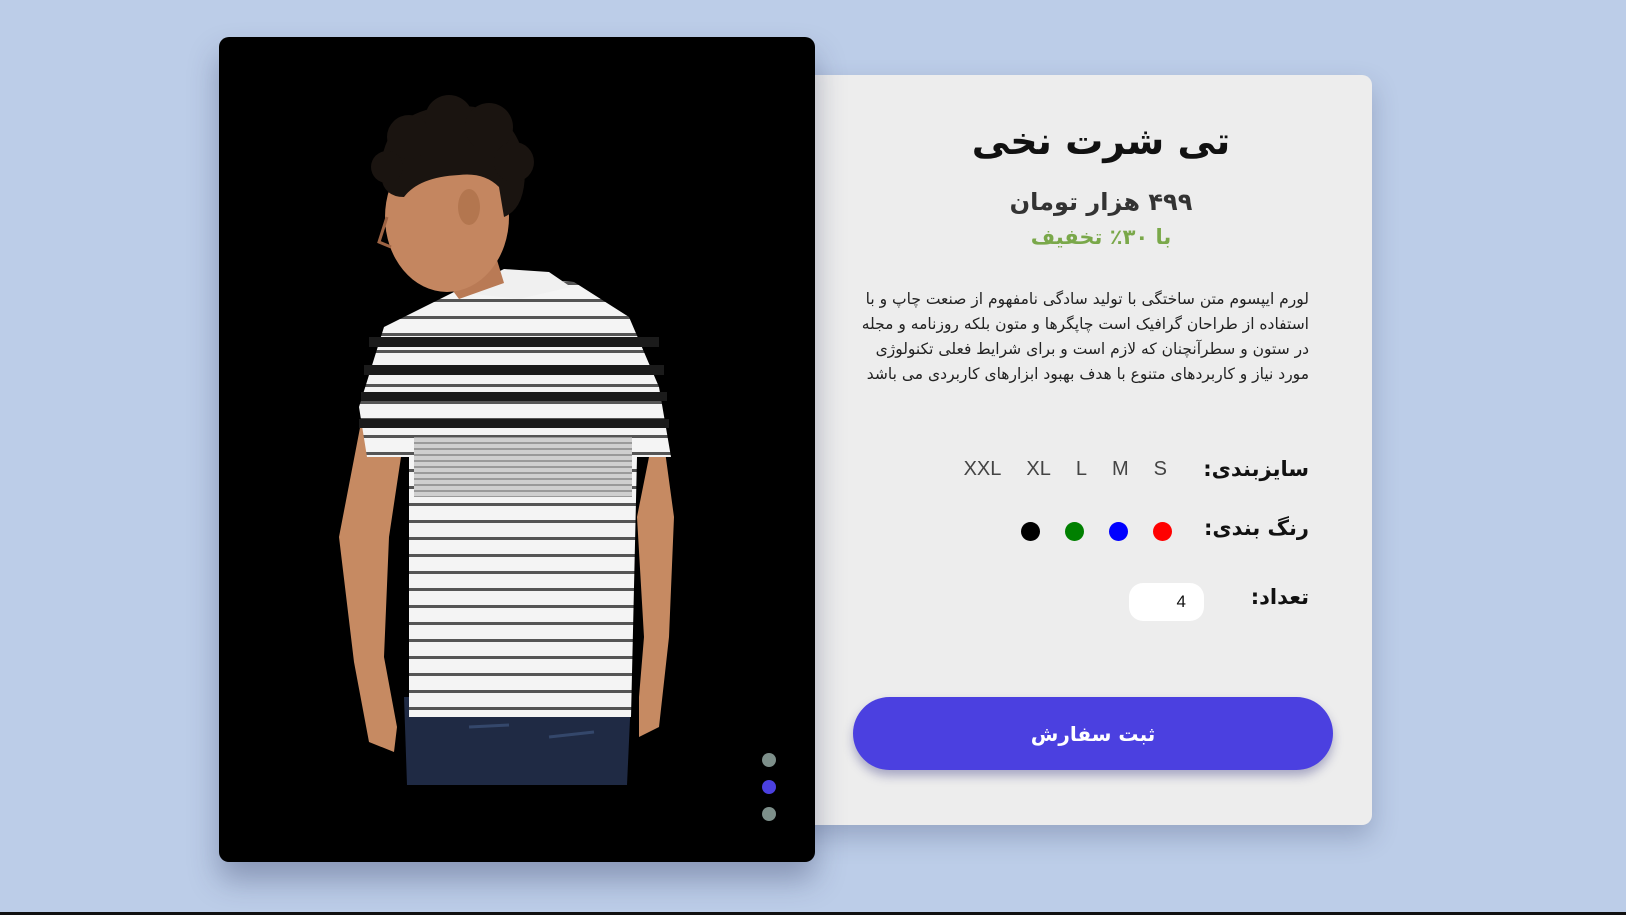  Describe the element at coordinates (1081, 469) in the screenshot. I see `size-option-l: L` at that location.